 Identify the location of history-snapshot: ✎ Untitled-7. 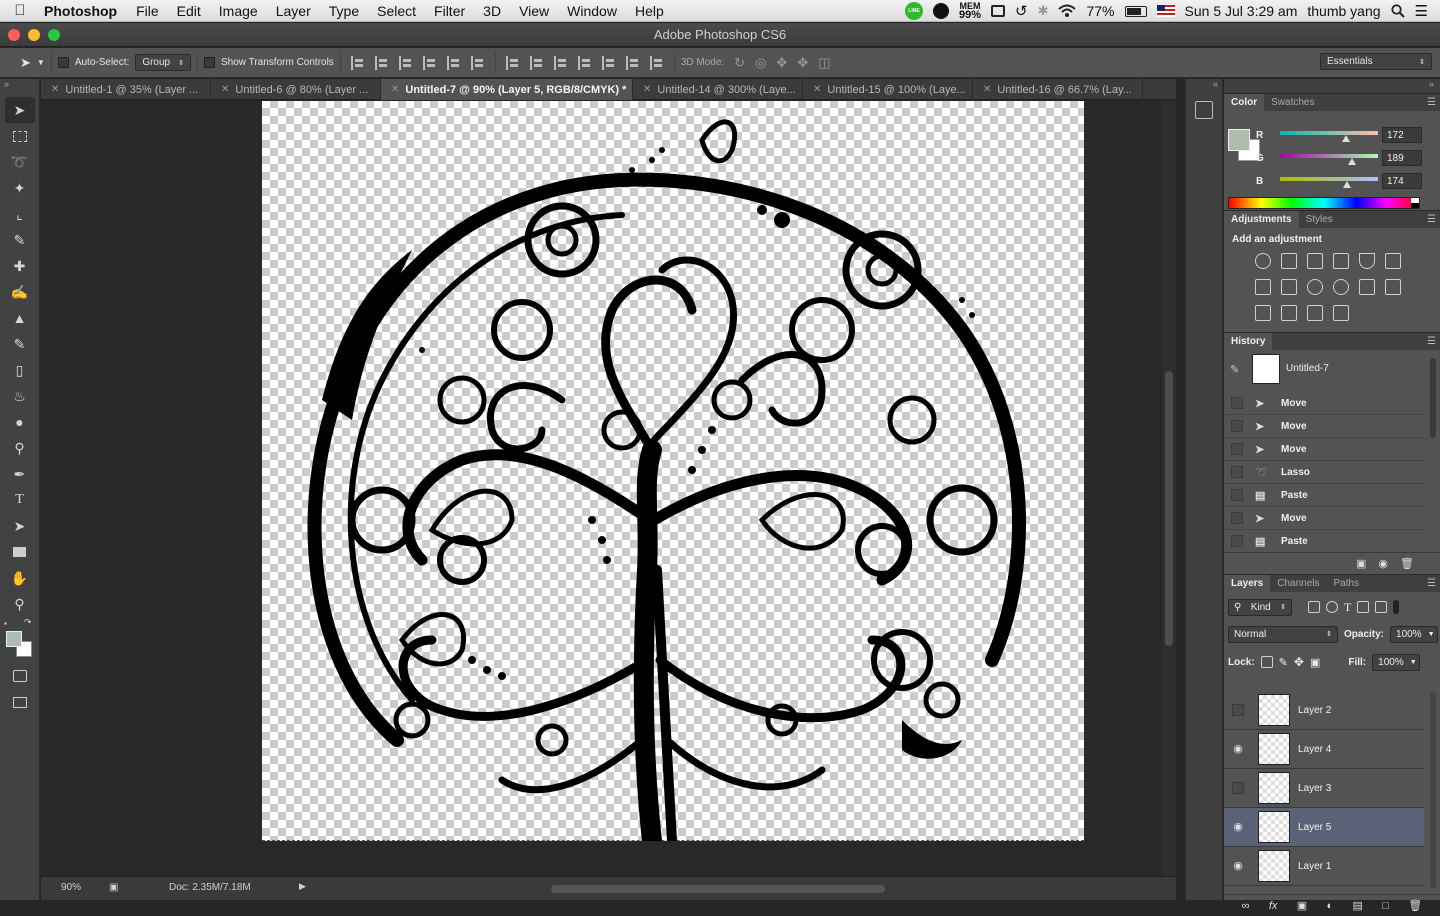
(1324, 371).